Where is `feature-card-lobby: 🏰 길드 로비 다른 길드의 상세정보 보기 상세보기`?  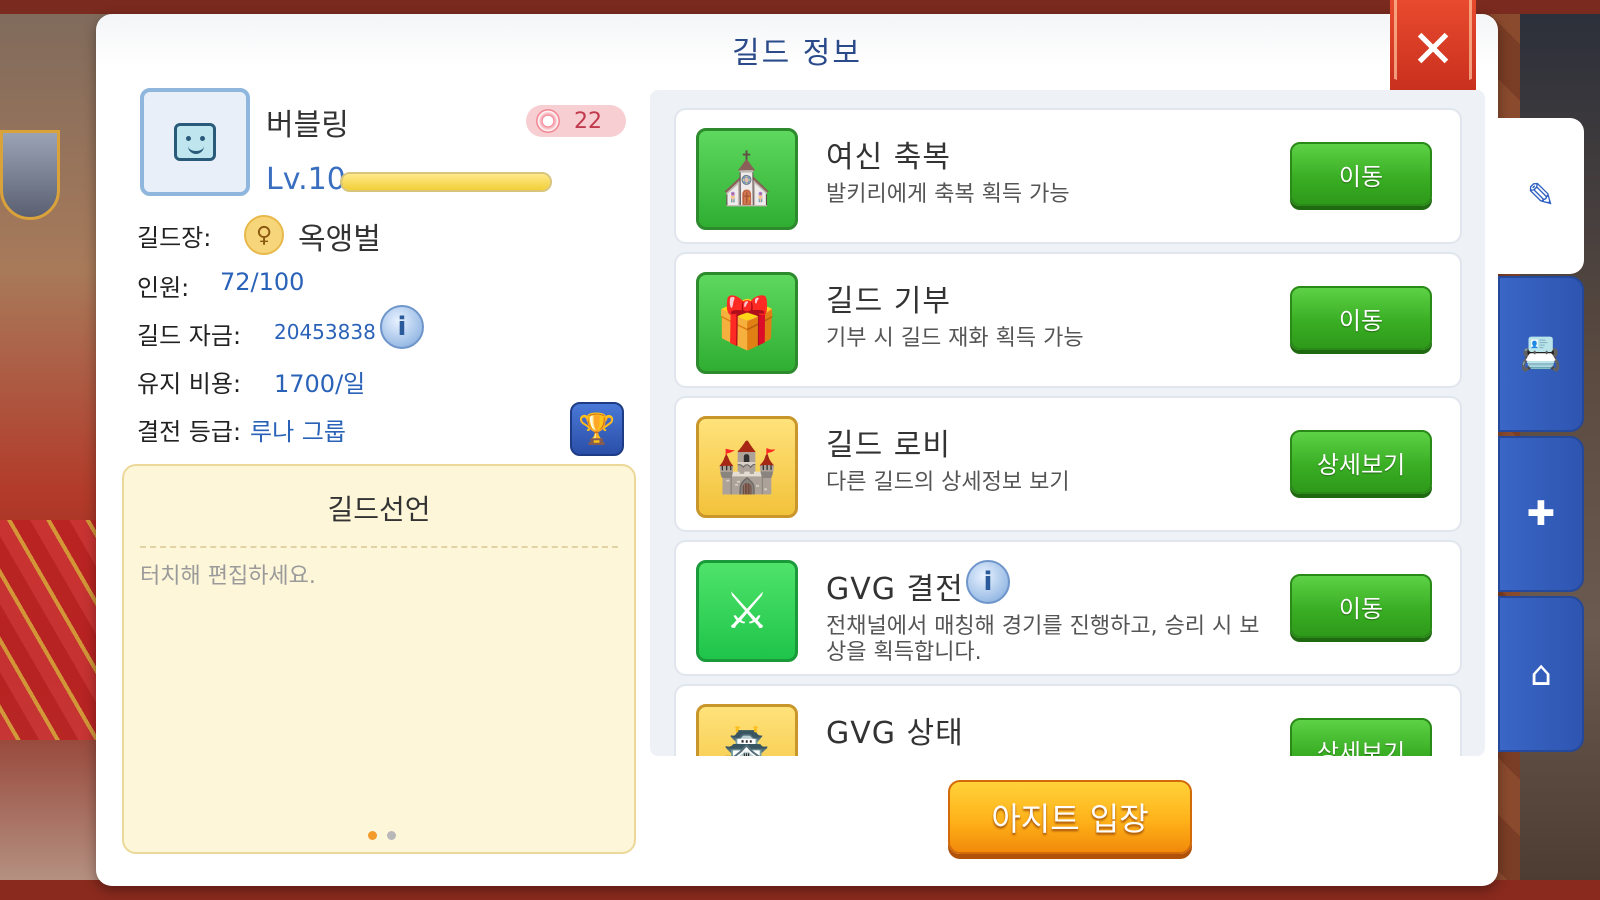
feature-card-lobby: 🏰 길드 로비 다른 길드의 상세정보 보기 상세보기 is located at coordinates (1068, 464).